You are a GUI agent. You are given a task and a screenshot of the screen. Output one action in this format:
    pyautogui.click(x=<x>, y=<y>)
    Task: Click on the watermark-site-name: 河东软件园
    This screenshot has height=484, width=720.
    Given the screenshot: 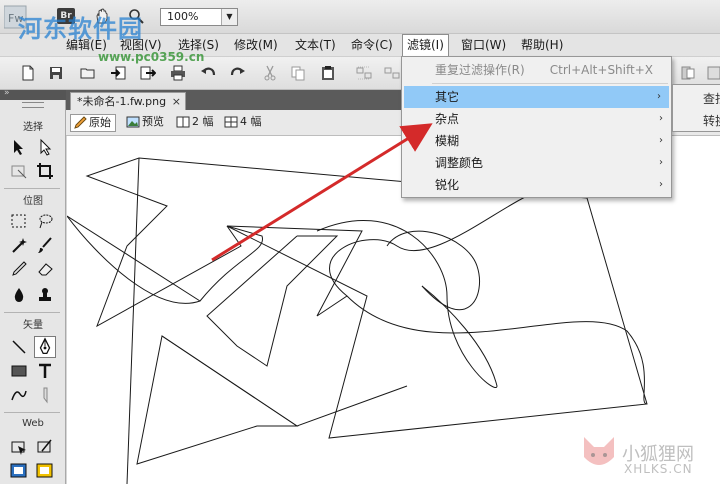 What is the action you would take?
    pyautogui.click(x=80, y=29)
    